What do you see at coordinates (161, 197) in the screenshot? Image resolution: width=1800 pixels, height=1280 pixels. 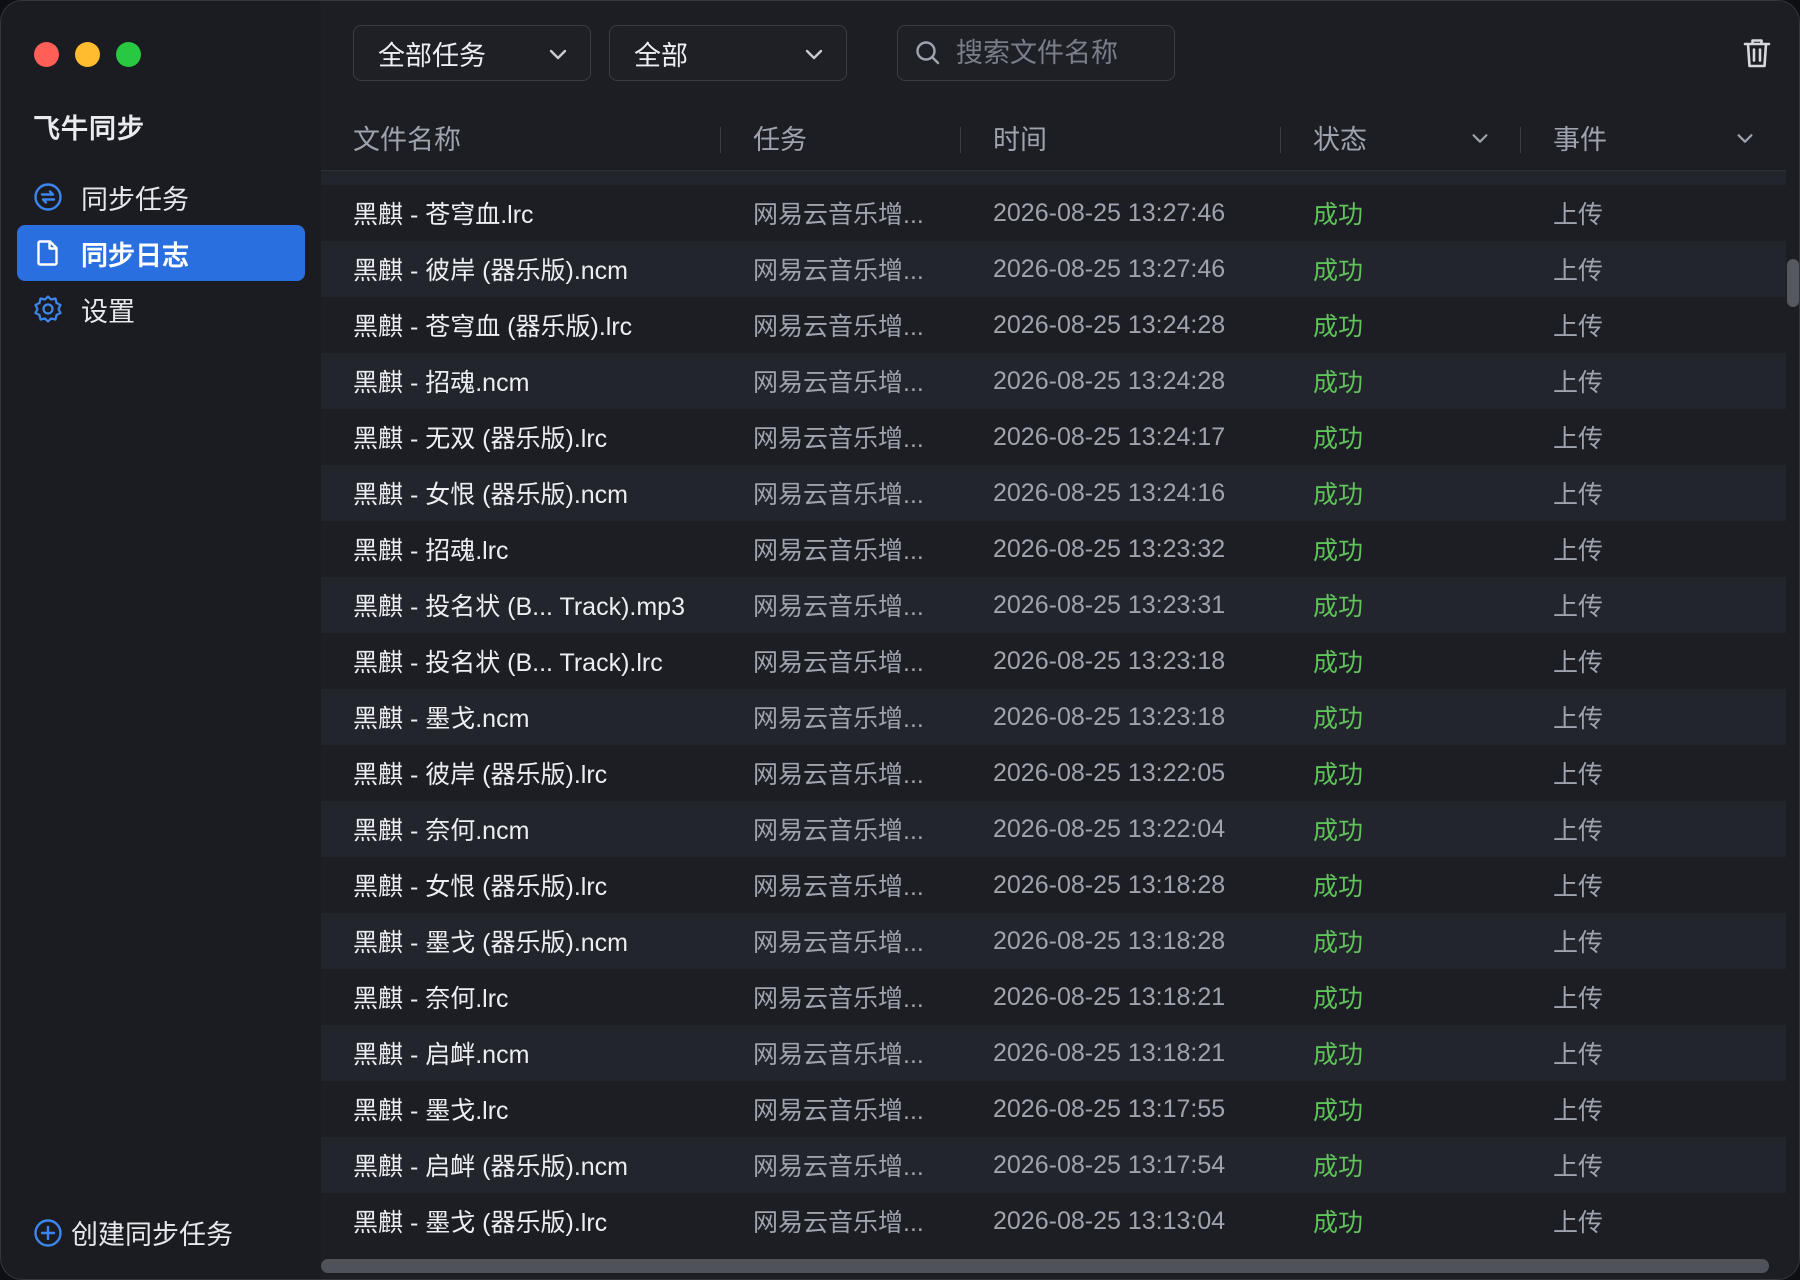 I see `sidebar-item-sync-tasks: 同步任务` at bounding box center [161, 197].